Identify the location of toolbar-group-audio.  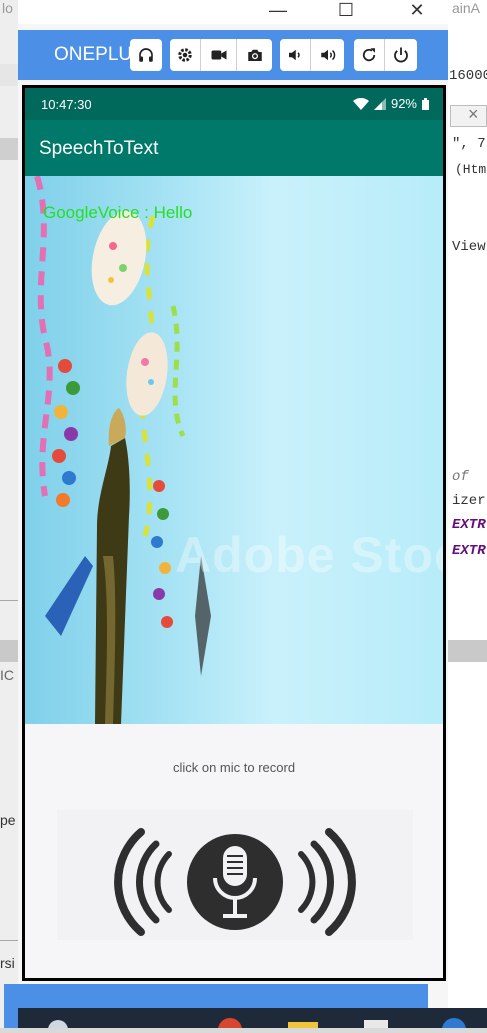
(146, 55).